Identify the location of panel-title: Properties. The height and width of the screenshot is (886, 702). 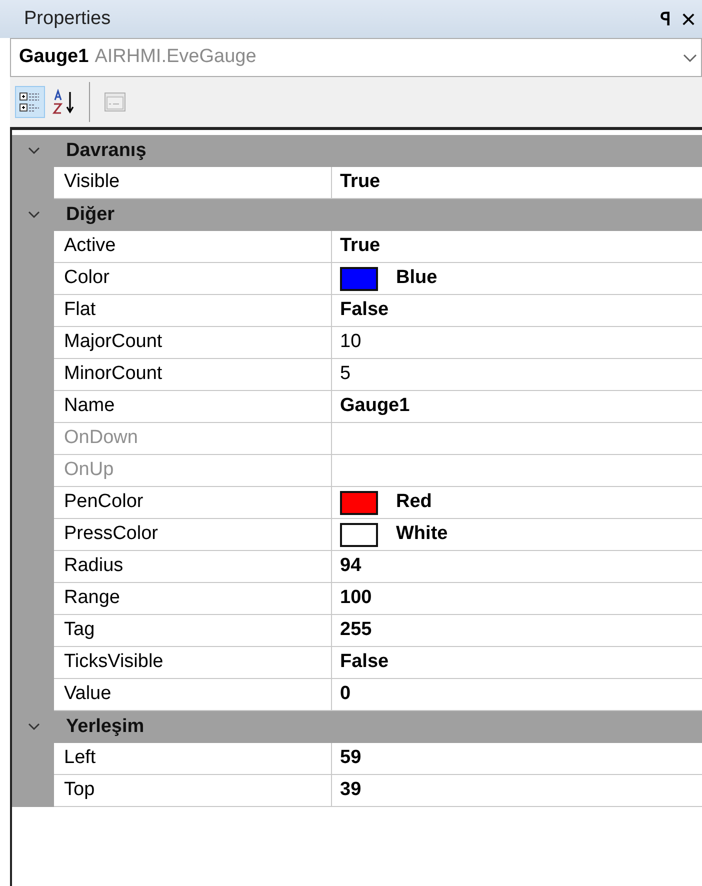
(68, 18).